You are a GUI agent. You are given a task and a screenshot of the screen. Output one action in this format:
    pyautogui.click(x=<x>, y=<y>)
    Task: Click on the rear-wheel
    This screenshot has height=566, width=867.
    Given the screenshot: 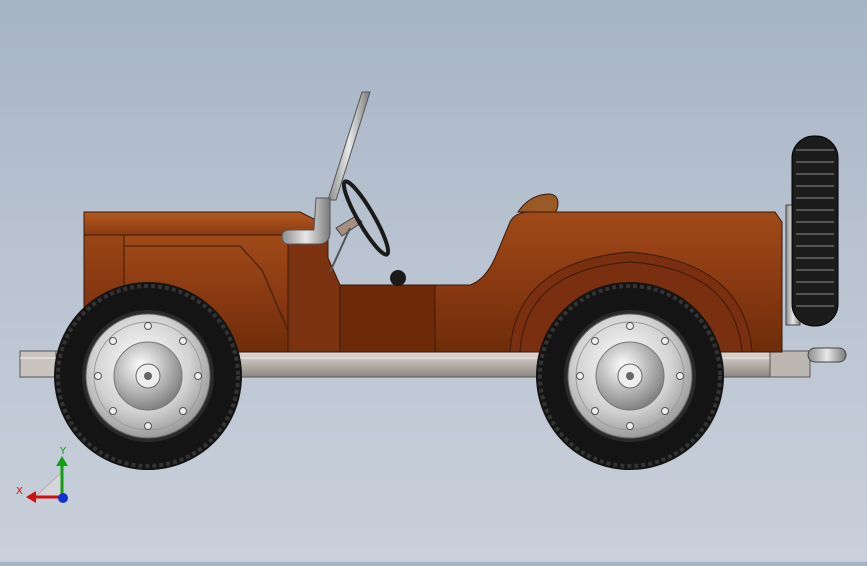 What is the action you would take?
    pyautogui.click(x=630, y=376)
    